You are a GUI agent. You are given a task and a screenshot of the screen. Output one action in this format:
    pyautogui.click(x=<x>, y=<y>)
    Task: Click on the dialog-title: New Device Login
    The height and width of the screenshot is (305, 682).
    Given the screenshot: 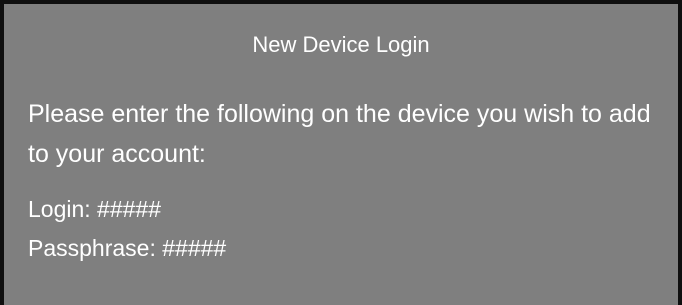 What is the action you would take?
    pyautogui.click(x=341, y=44)
    